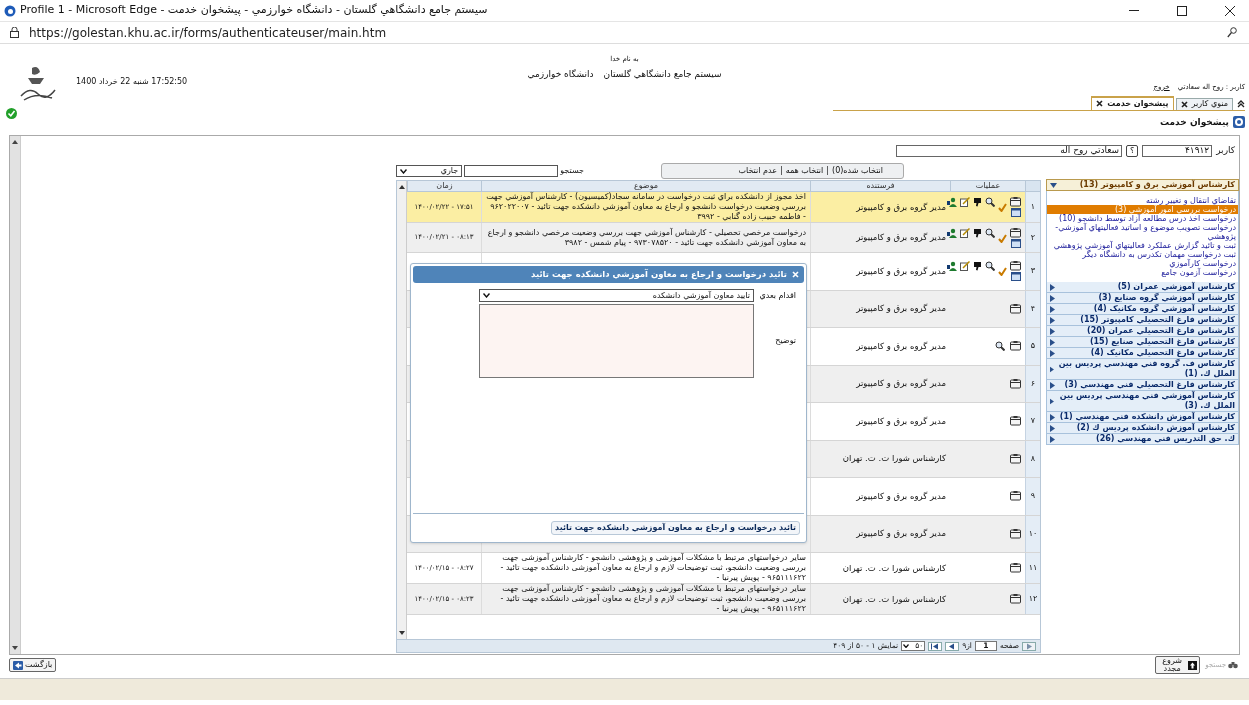 This screenshot has height=705, width=1249. Describe the element at coordinates (1155, 428) in the screenshot. I see `group-label: کارشناس آموزش دانشکده پرديس ك (2)` at that location.